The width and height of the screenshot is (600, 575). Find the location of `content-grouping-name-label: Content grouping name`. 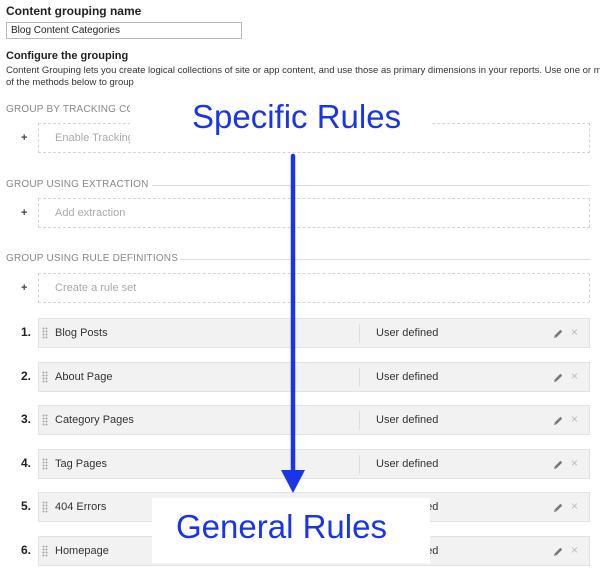

content-grouping-name-label: Content grouping name is located at coordinates (74, 11).